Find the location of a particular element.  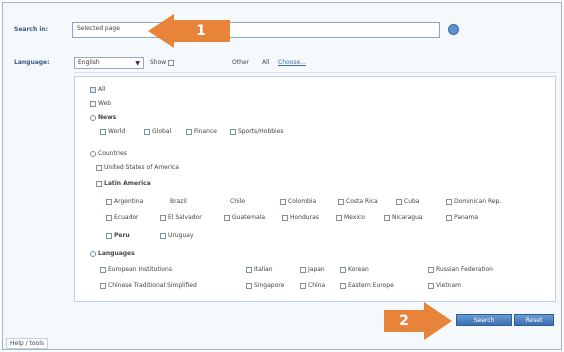

lang-r2-2-checkbox is located at coordinates (303, 285).